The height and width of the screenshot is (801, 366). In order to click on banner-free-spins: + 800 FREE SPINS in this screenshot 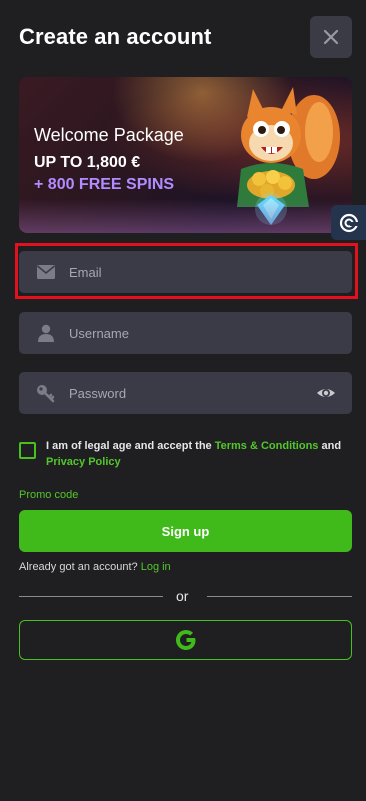, I will do `click(104, 184)`.